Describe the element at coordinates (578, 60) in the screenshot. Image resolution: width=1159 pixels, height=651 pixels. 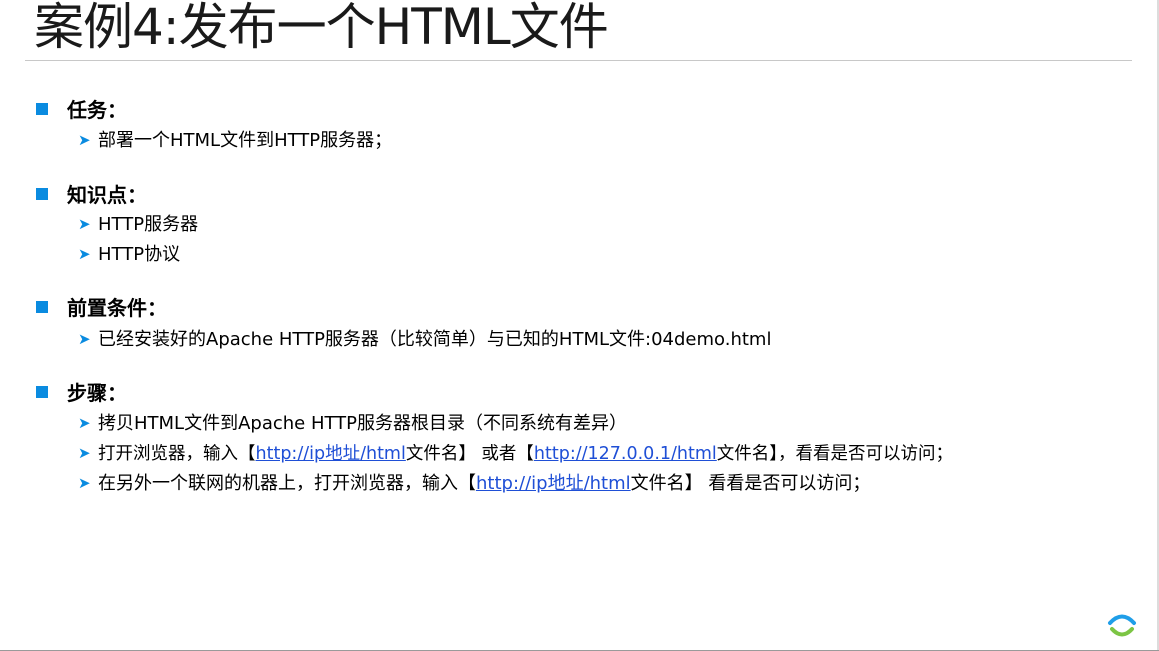
I see `title-divider` at that location.